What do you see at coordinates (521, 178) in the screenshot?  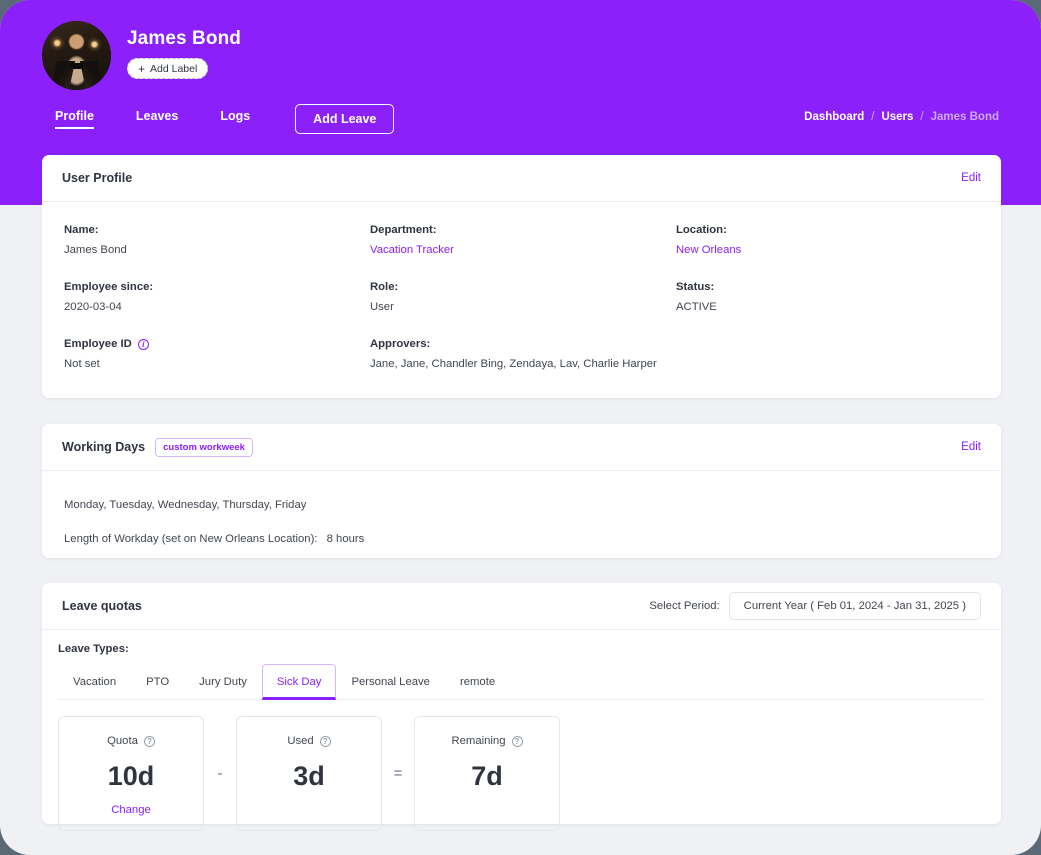 I see `user-profile-card-header: User Profile Edit` at bounding box center [521, 178].